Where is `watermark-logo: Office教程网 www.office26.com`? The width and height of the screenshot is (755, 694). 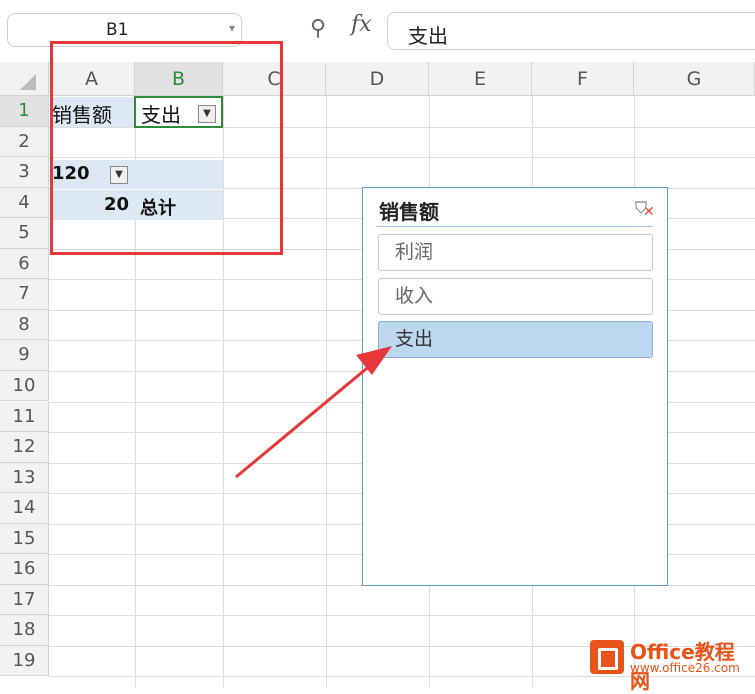
watermark-logo: Office教程网 www.office26.com is located at coordinates (670, 664).